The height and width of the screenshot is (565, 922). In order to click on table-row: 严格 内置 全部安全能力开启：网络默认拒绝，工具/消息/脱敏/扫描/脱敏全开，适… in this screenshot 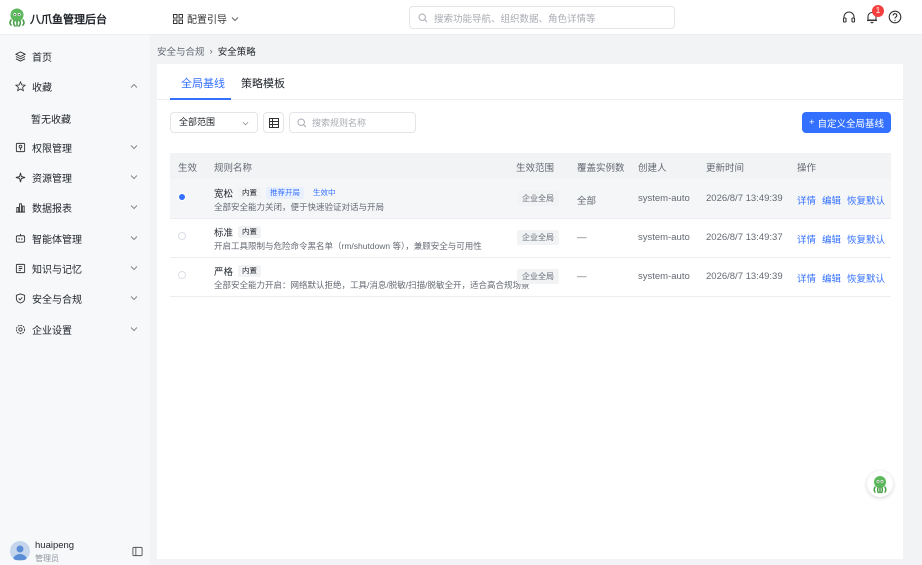, I will do `click(530, 277)`.